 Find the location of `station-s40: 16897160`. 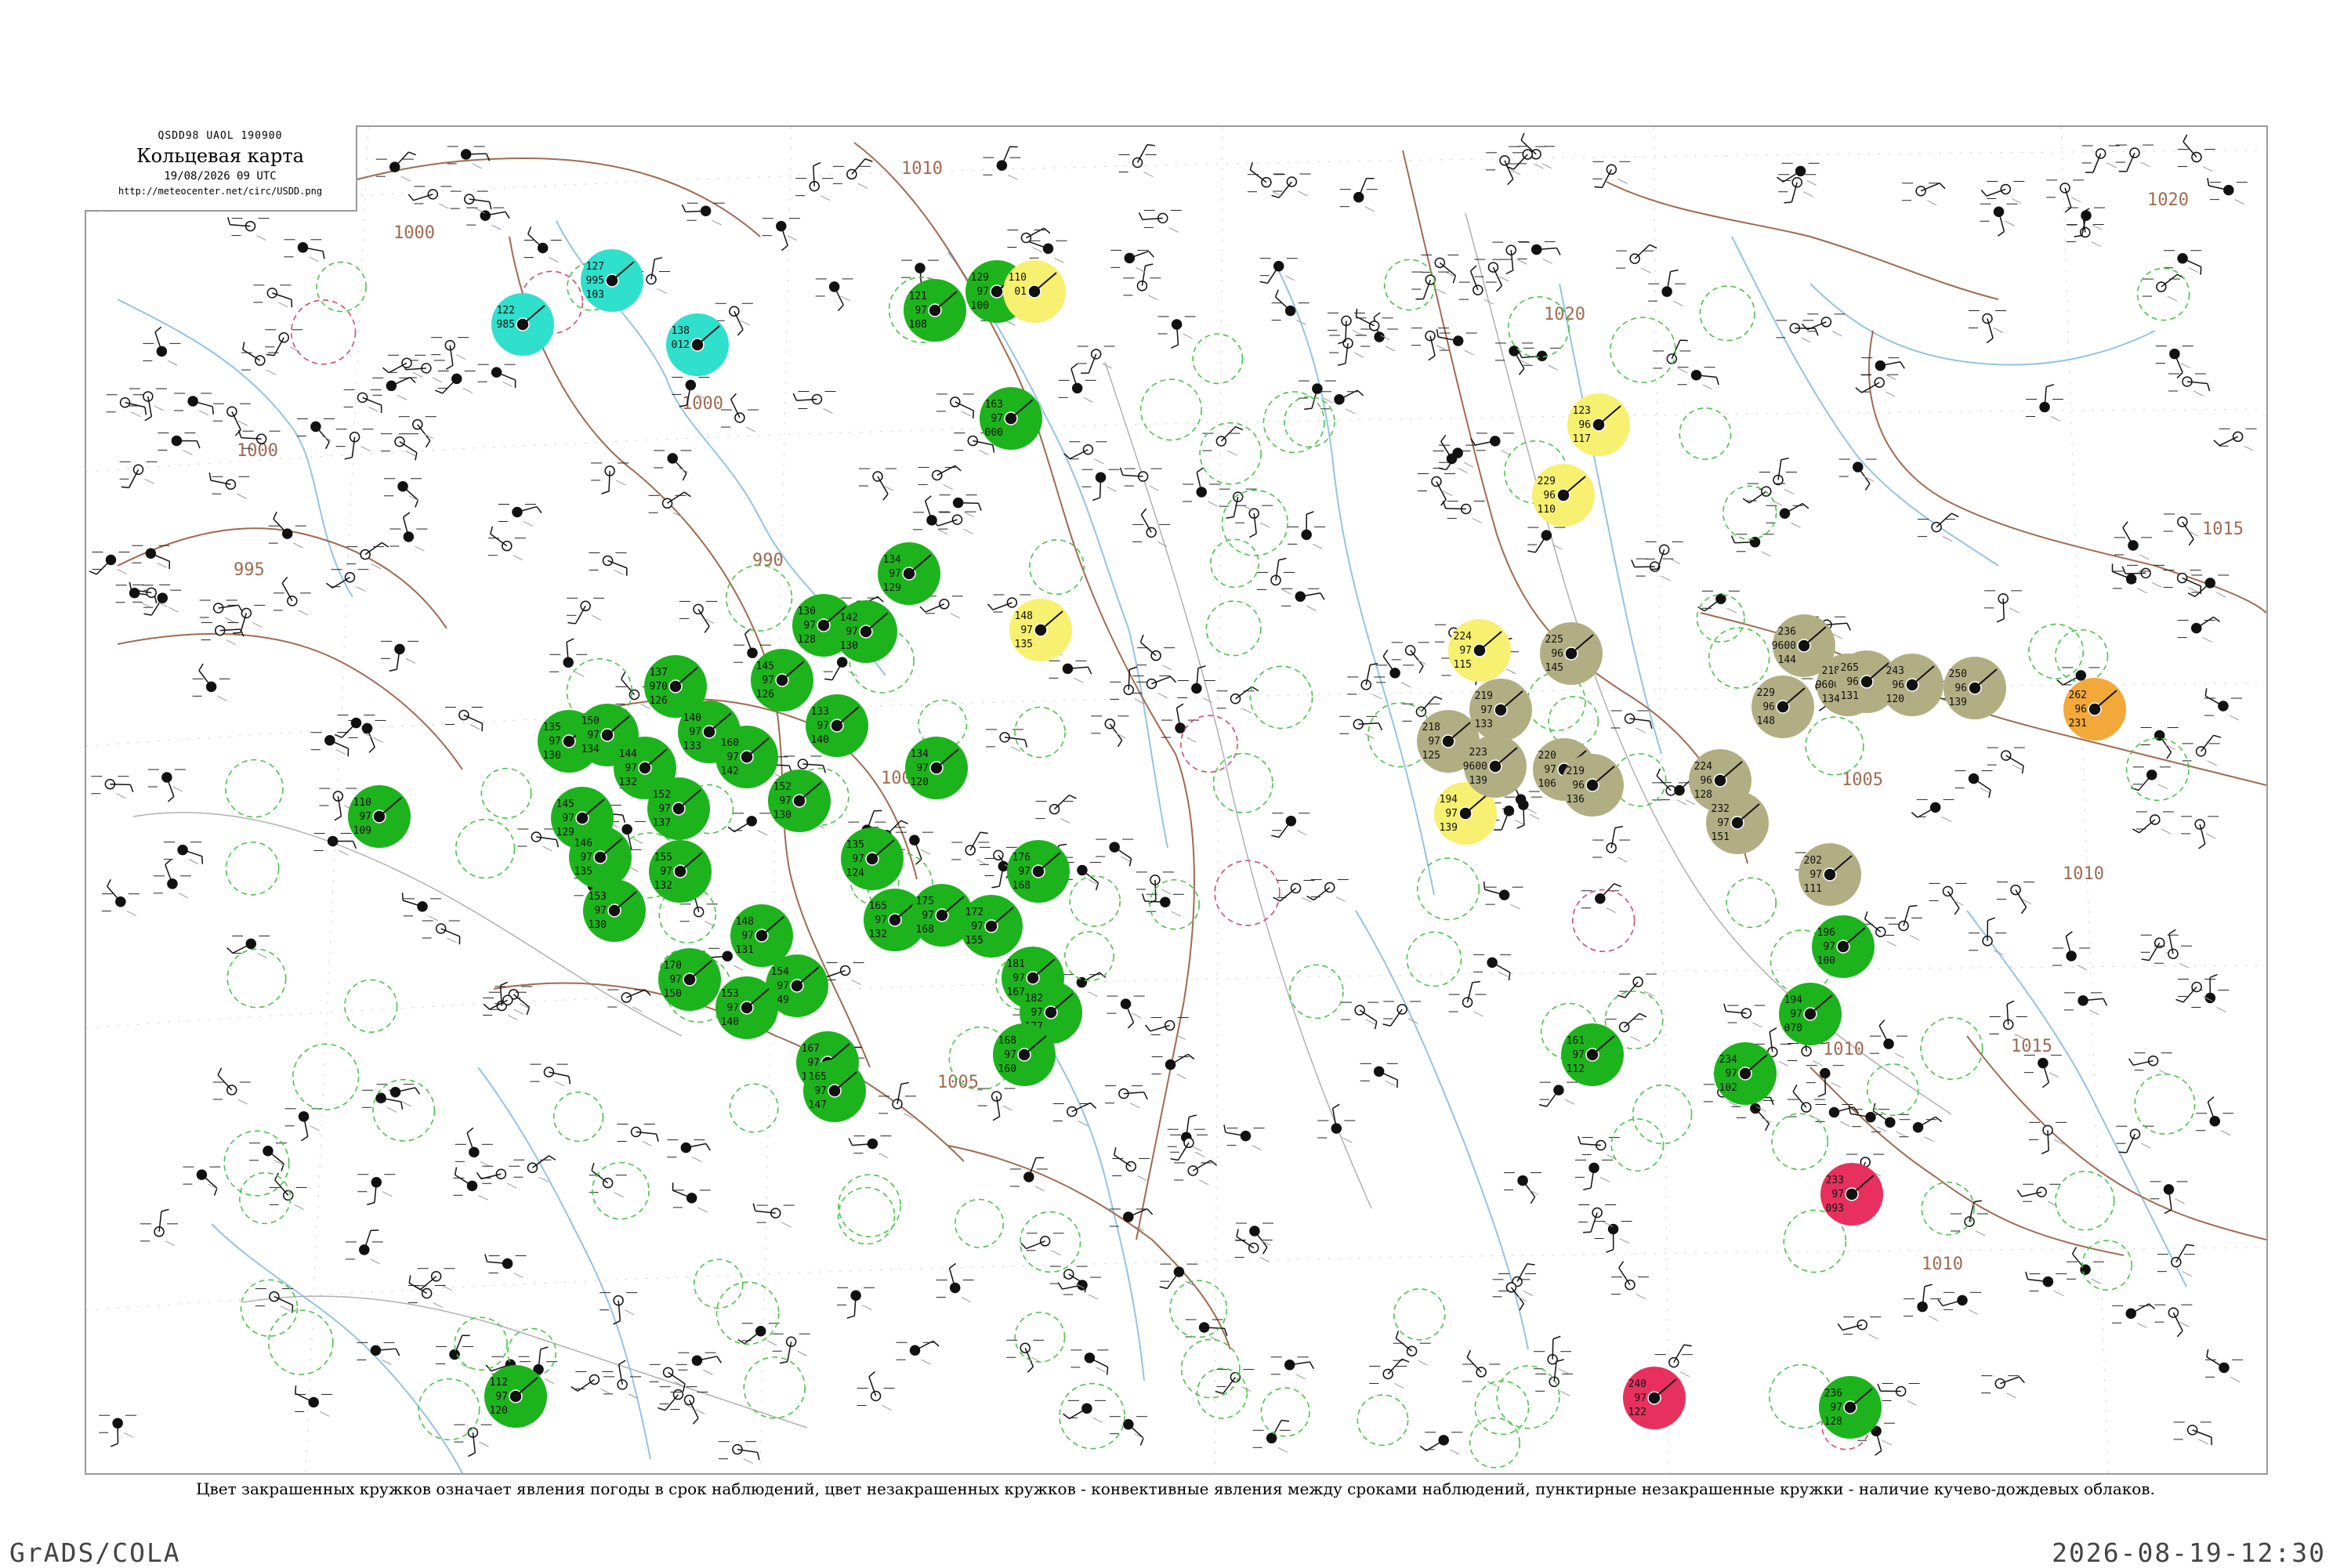

station-s40: 16897160 is located at coordinates (1024, 1054).